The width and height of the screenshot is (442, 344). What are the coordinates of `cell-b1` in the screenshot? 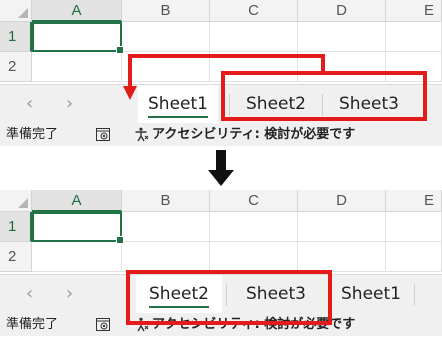 It's located at (166, 227).